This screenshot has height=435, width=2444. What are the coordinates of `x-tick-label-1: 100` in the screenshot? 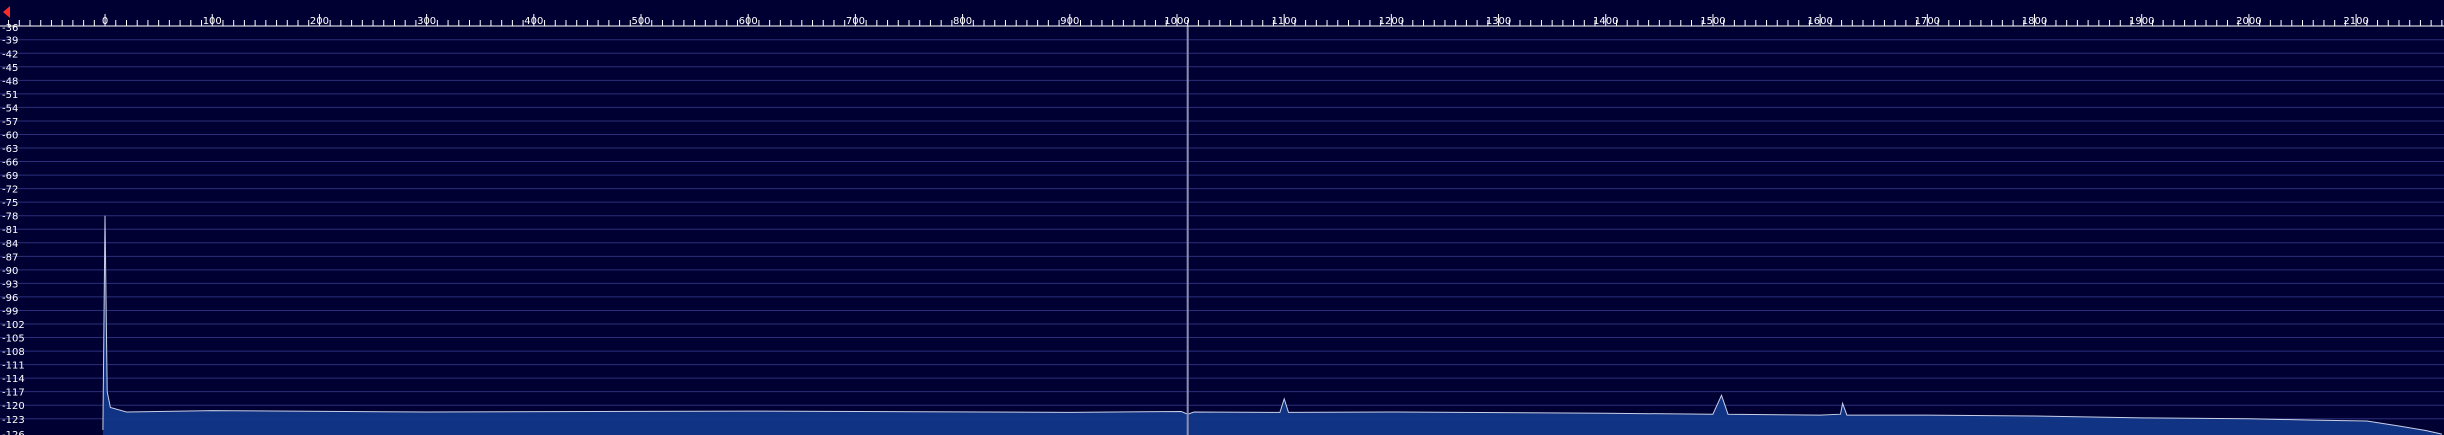 It's located at (212, 21).